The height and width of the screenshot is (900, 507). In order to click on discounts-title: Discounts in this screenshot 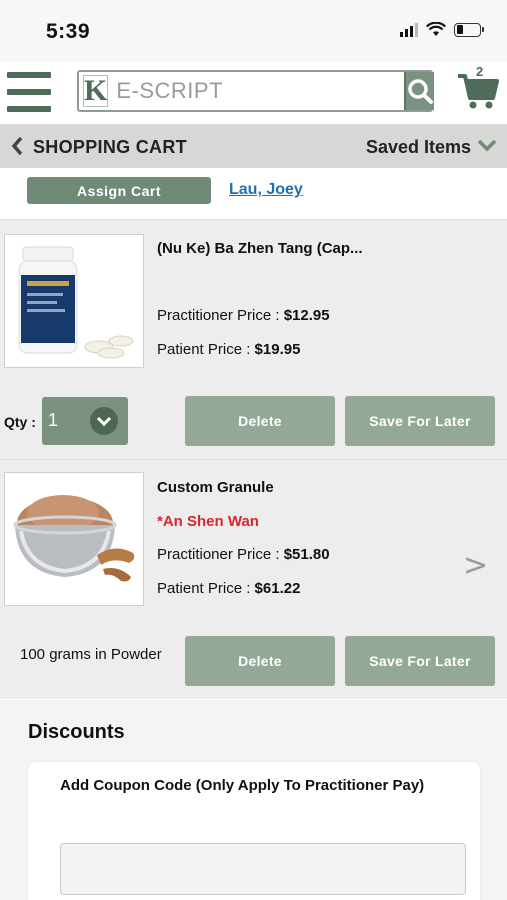, I will do `click(76, 732)`.